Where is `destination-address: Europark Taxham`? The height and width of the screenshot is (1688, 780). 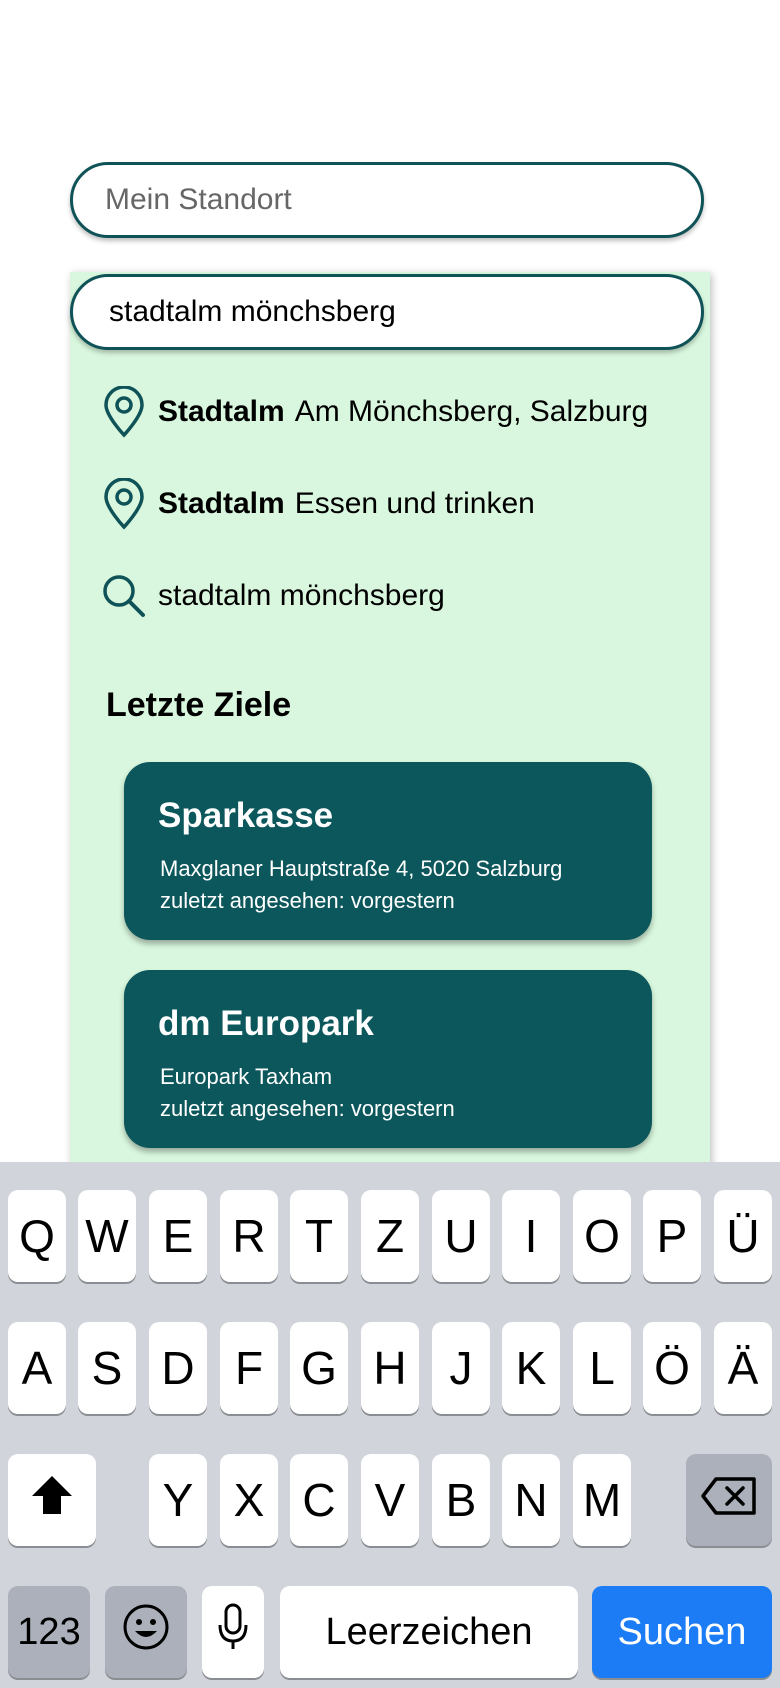 destination-address: Europark Taxham is located at coordinates (246, 1076).